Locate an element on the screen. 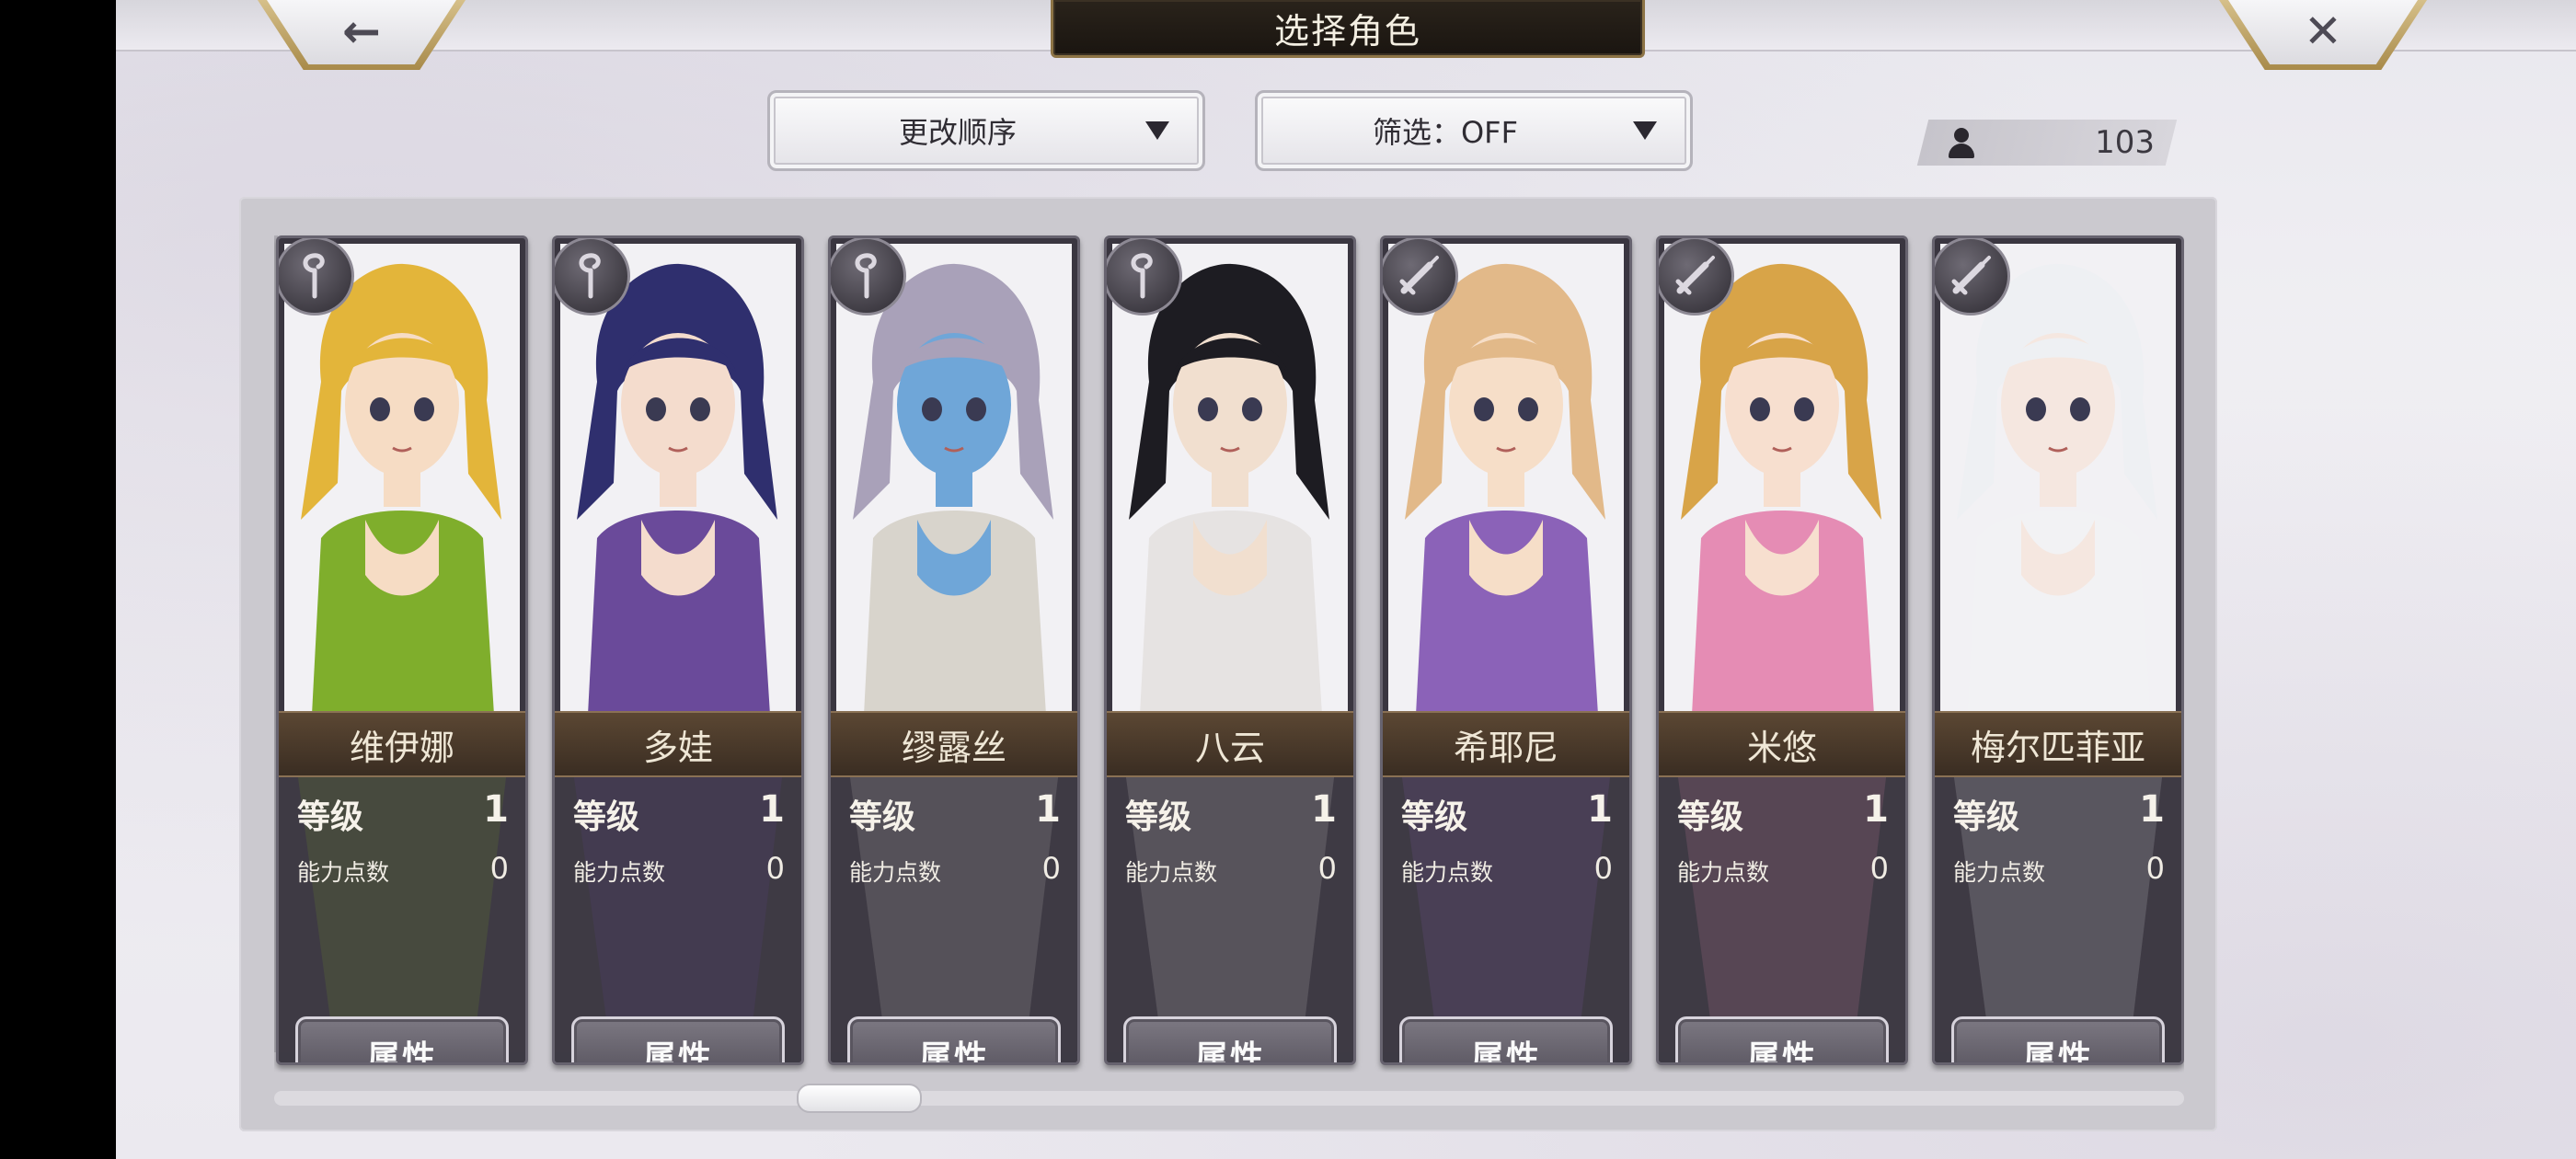 Image resolution: width=2576 pixels, height=1159 pixels. character-card: 梅尔匹菲亚 等级 1 能力点数 0 属性 is located at coordinates (2058, 650).